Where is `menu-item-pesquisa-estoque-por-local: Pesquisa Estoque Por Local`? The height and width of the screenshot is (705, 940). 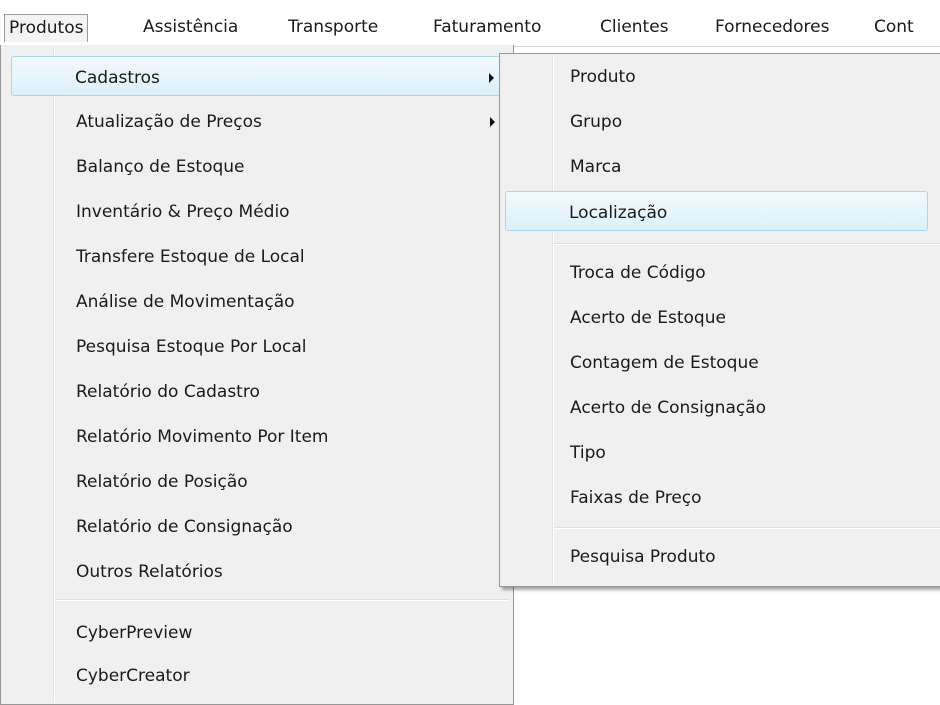 menu-item-pesquisa-estoque-por-local: Pesquisa Estoque Por Local is located at coordinates (257, 346).